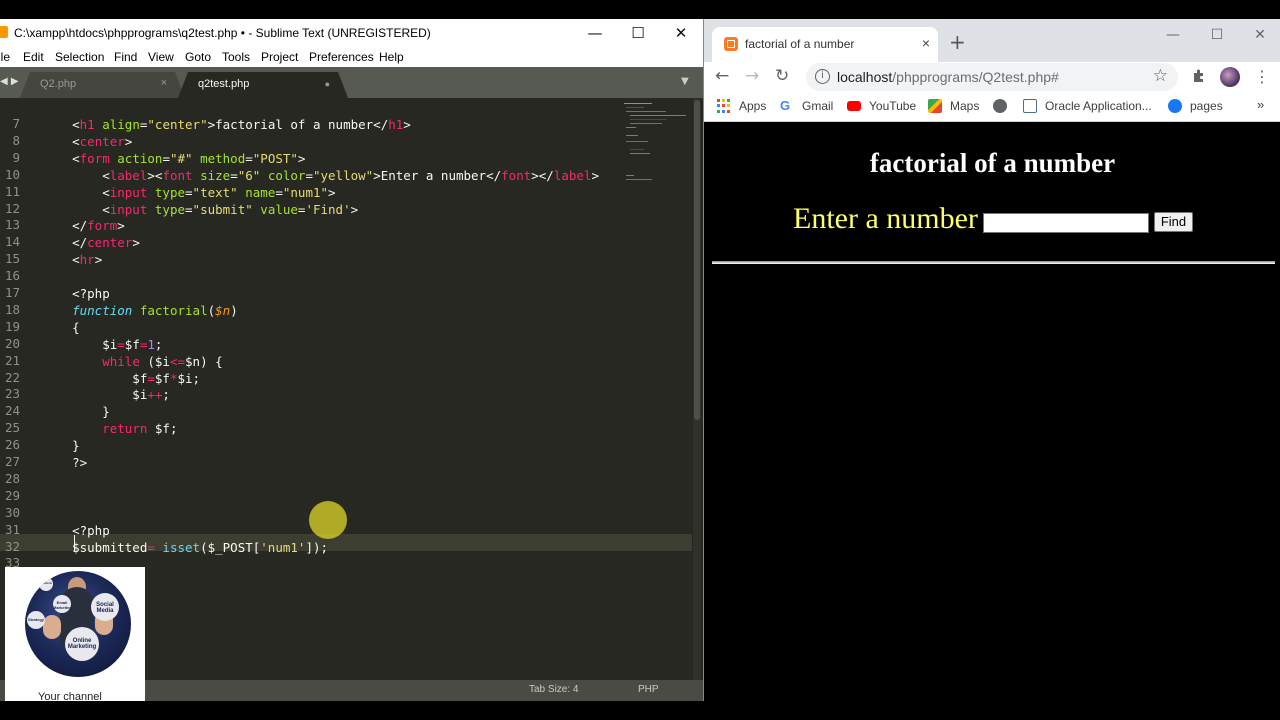 The width and height of the screenshot is (1280, 720). What do you see at coordinates (1262, 76) in the screenshot?
I see `menu-kebab-icon: ⋮` at bounding box center [1262, 76].